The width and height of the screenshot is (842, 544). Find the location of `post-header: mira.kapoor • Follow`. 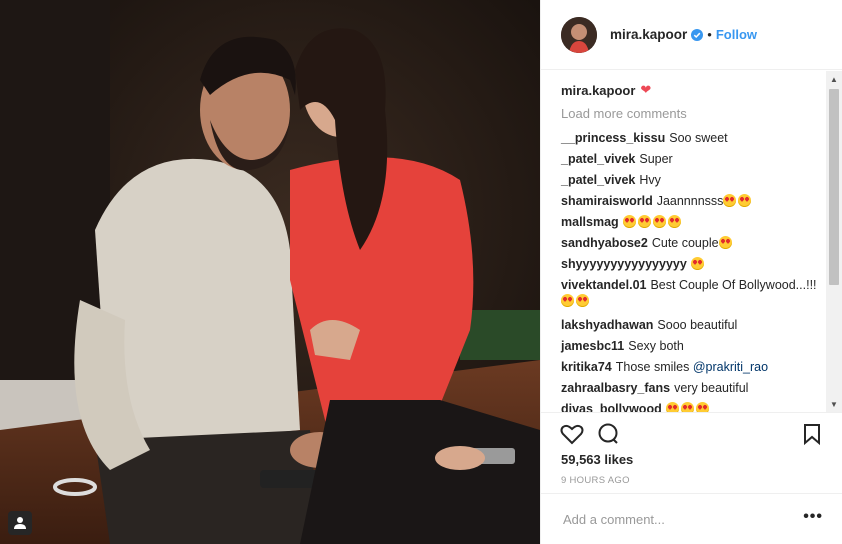

post-header: mira.kapoor • Follow is located at coordinates (691, 35).